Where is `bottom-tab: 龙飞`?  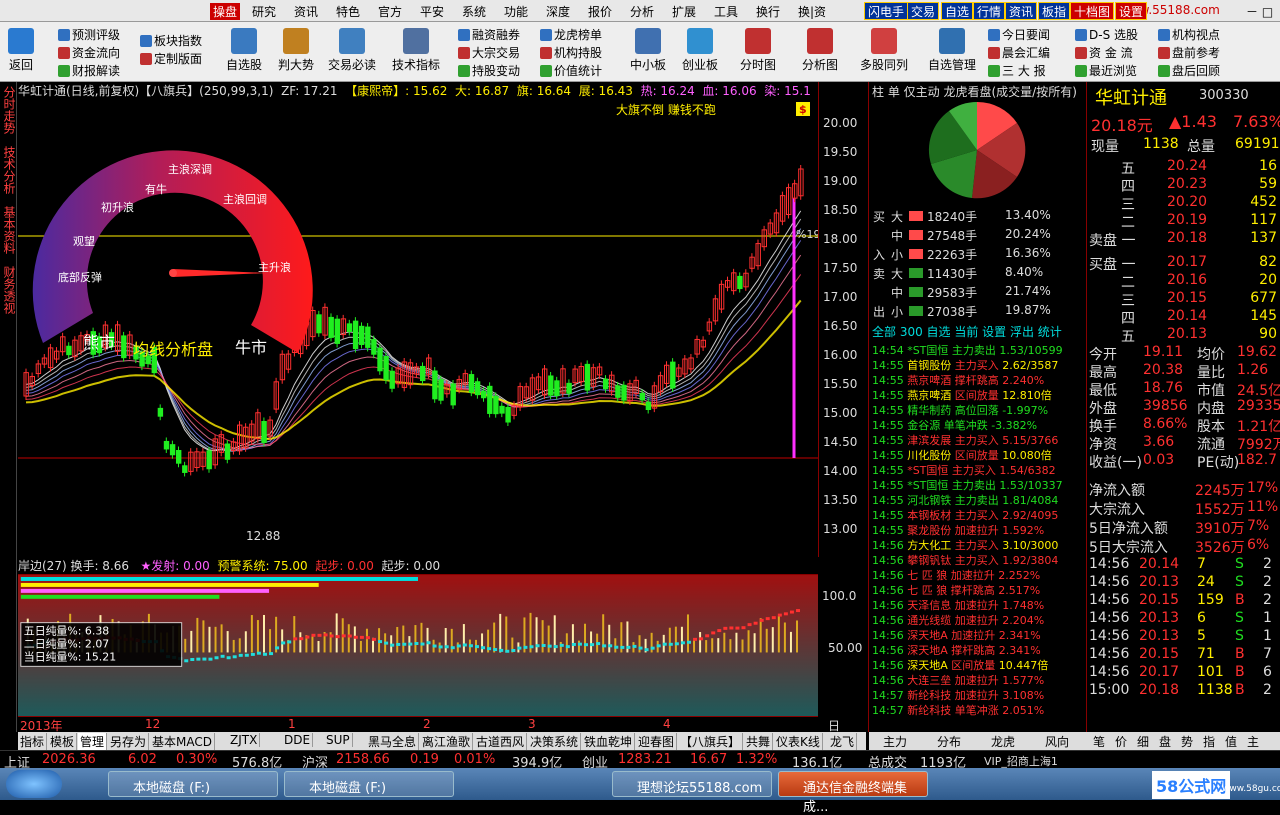
bottom-tab: 龙飞 is located at coordinates (843, 741).